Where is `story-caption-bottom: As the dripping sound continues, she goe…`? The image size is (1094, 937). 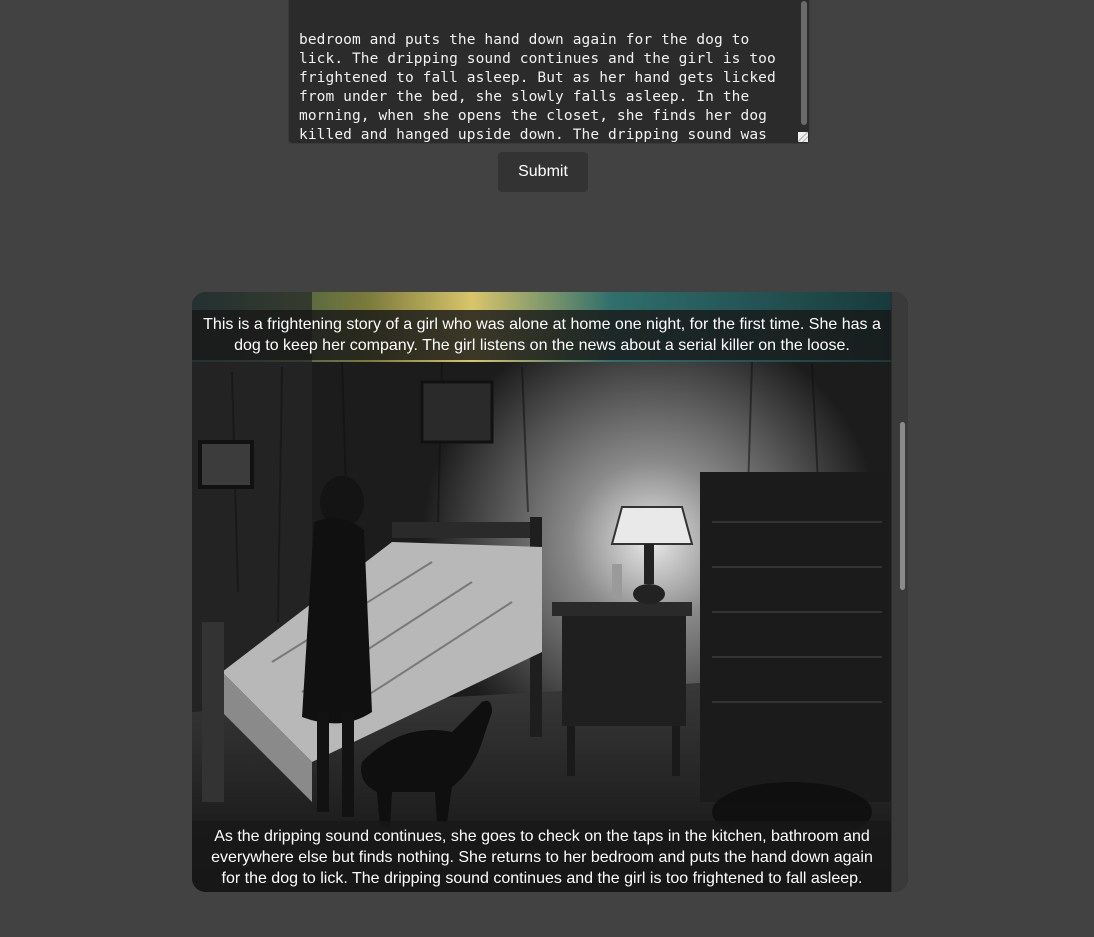 story-caption-bottom: As the dripping sound continues, she goe… is located at coordinates (542, 856).